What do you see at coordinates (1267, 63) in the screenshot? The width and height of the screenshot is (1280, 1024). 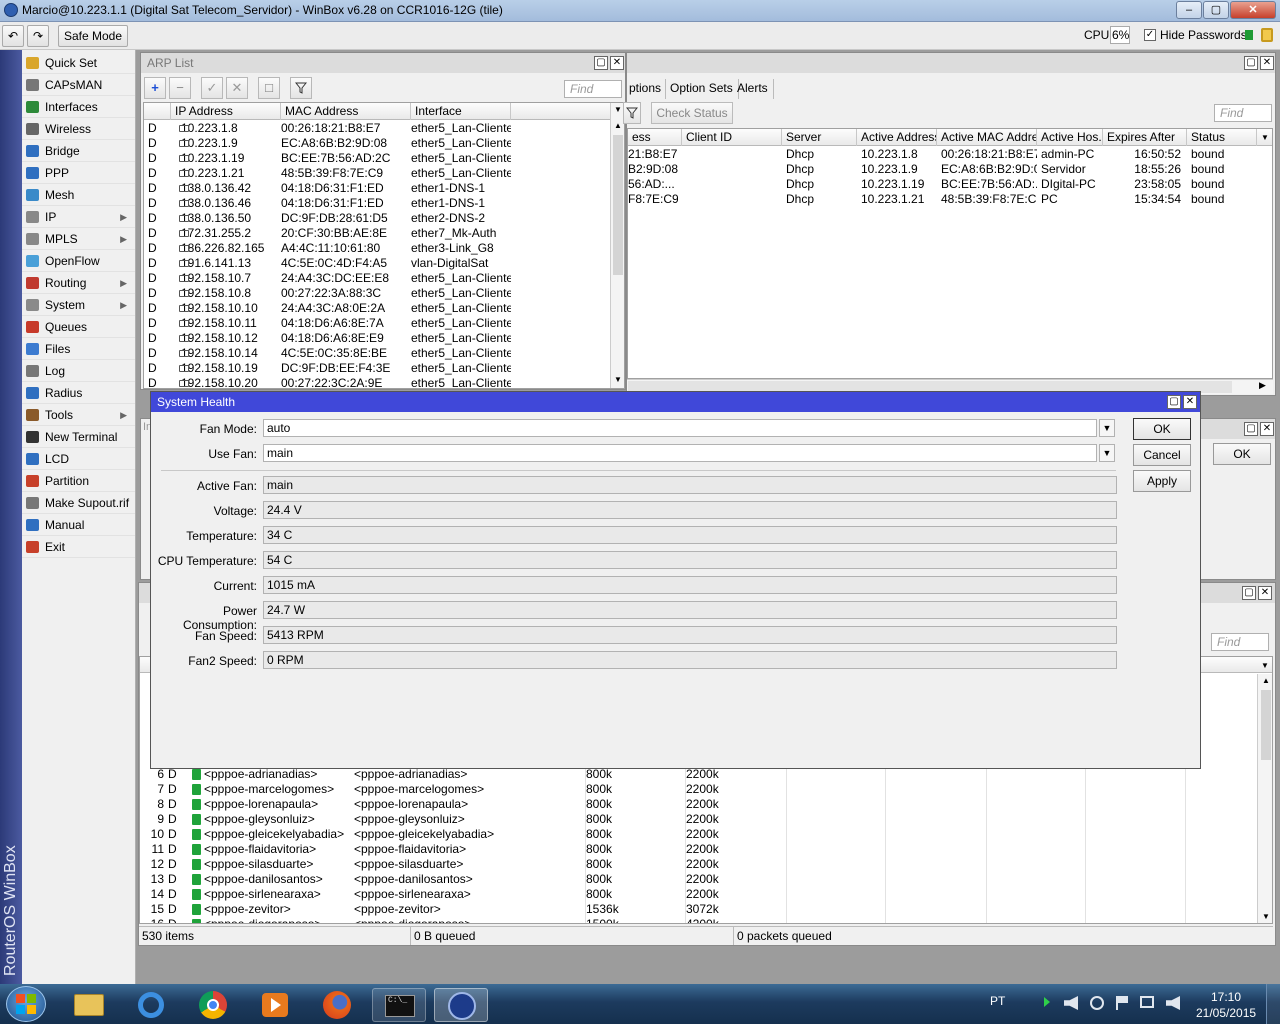 I see `dhcp-close-button: ✕` at bounding box center [1267, 63].